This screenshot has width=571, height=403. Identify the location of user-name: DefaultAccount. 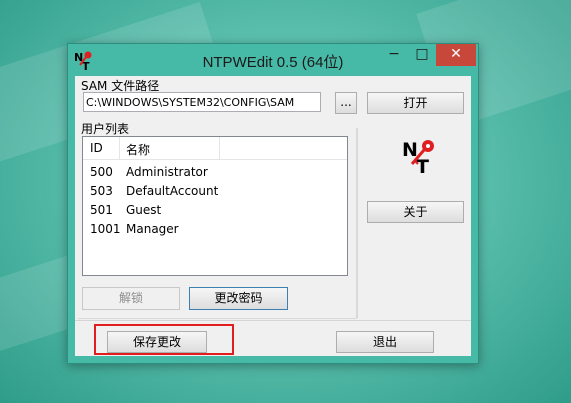
(172, 191).